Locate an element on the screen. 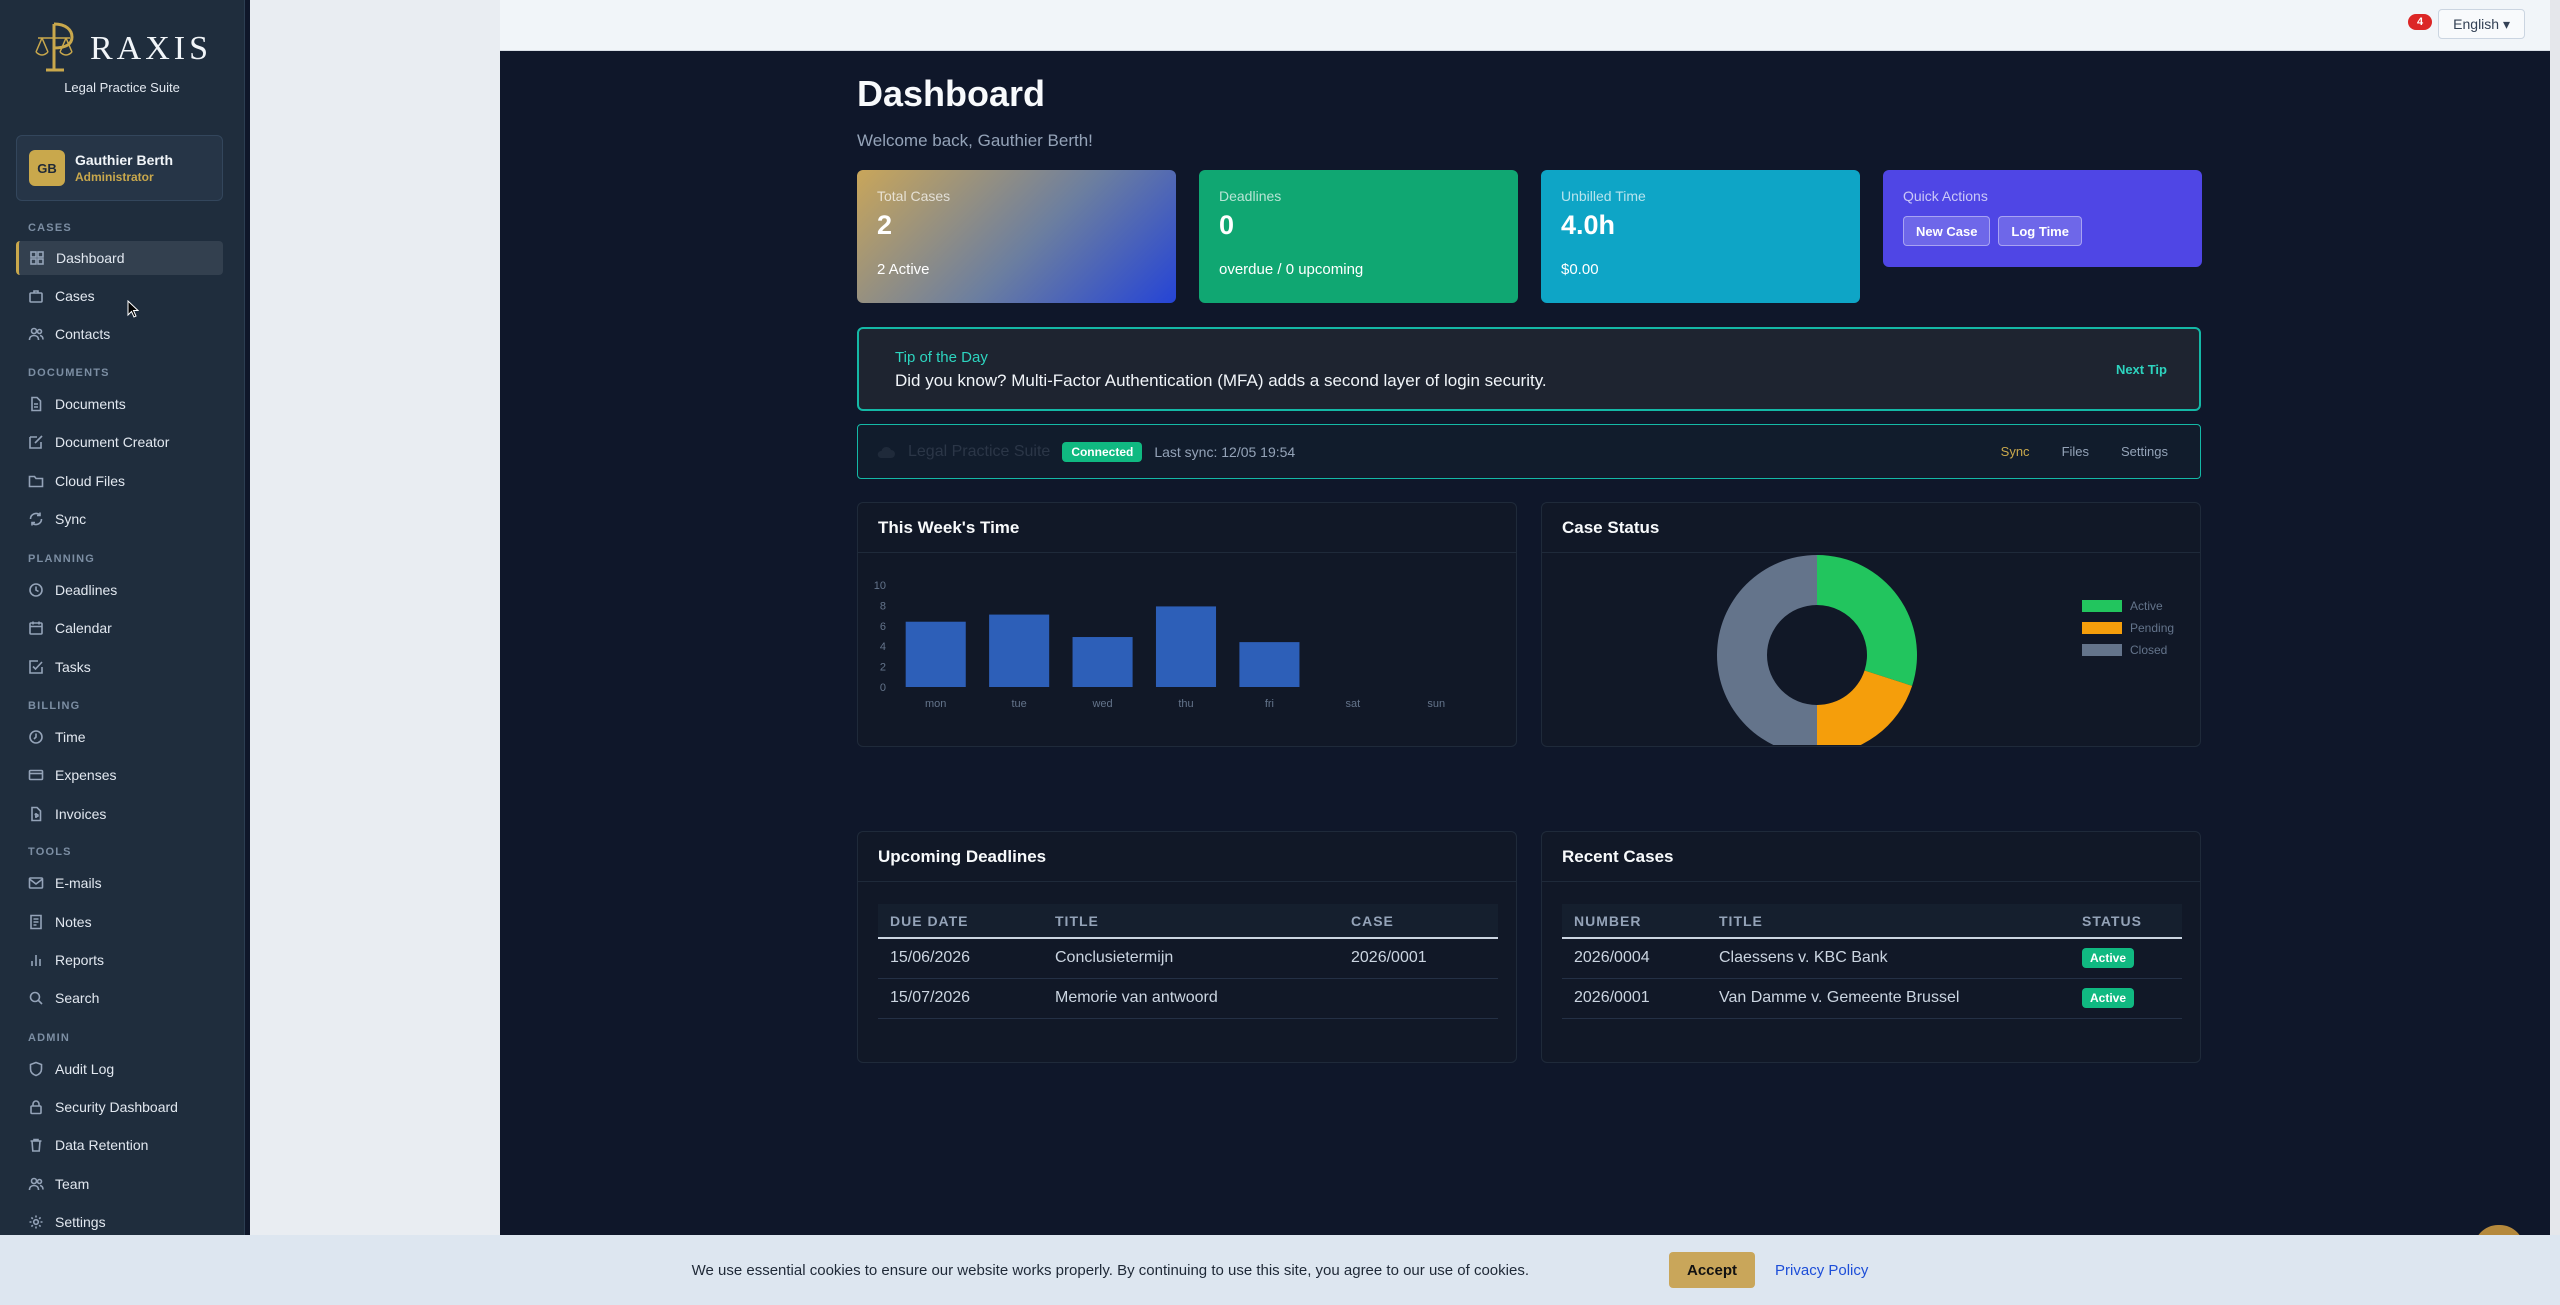  x-tick-label: sat is located at coordinates (1353, 704).